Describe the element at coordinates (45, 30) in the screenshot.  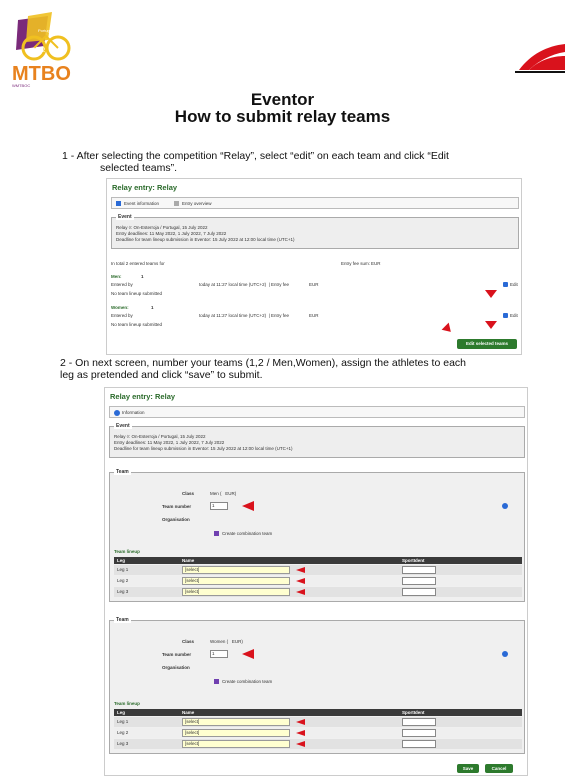
I see `logo-country: Portugal` at that location.